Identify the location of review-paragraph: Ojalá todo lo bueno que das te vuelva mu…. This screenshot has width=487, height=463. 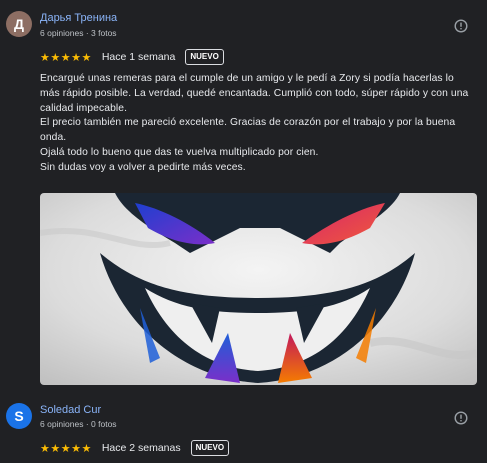
(179, 152).